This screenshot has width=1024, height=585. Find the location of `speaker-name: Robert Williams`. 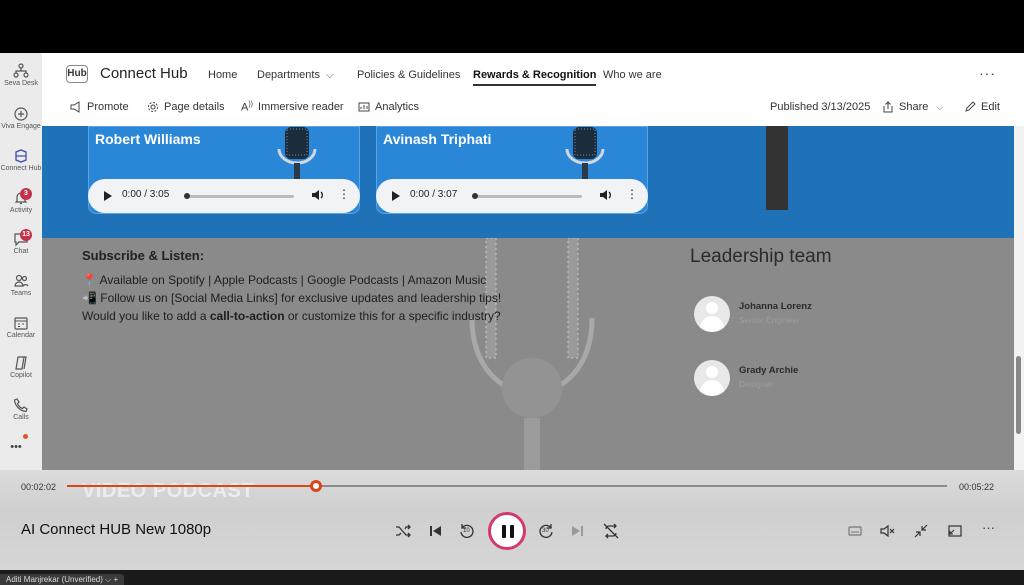

speaker-name: Robert Williams is located at coordinates (148, 139).